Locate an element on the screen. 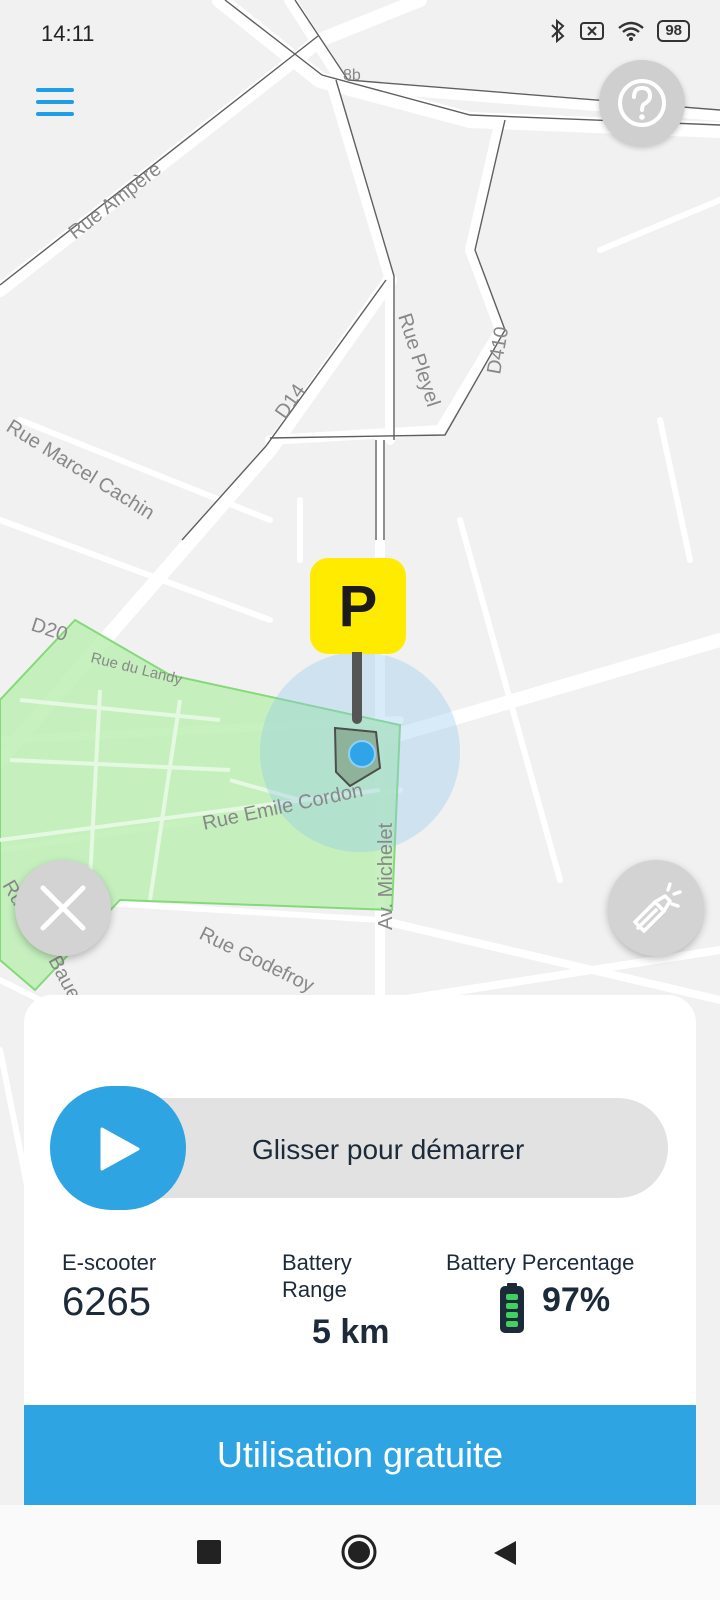 This screenshot has width=720, height=1600. range-label-line2: Range is located at coordinates (314, 1289).